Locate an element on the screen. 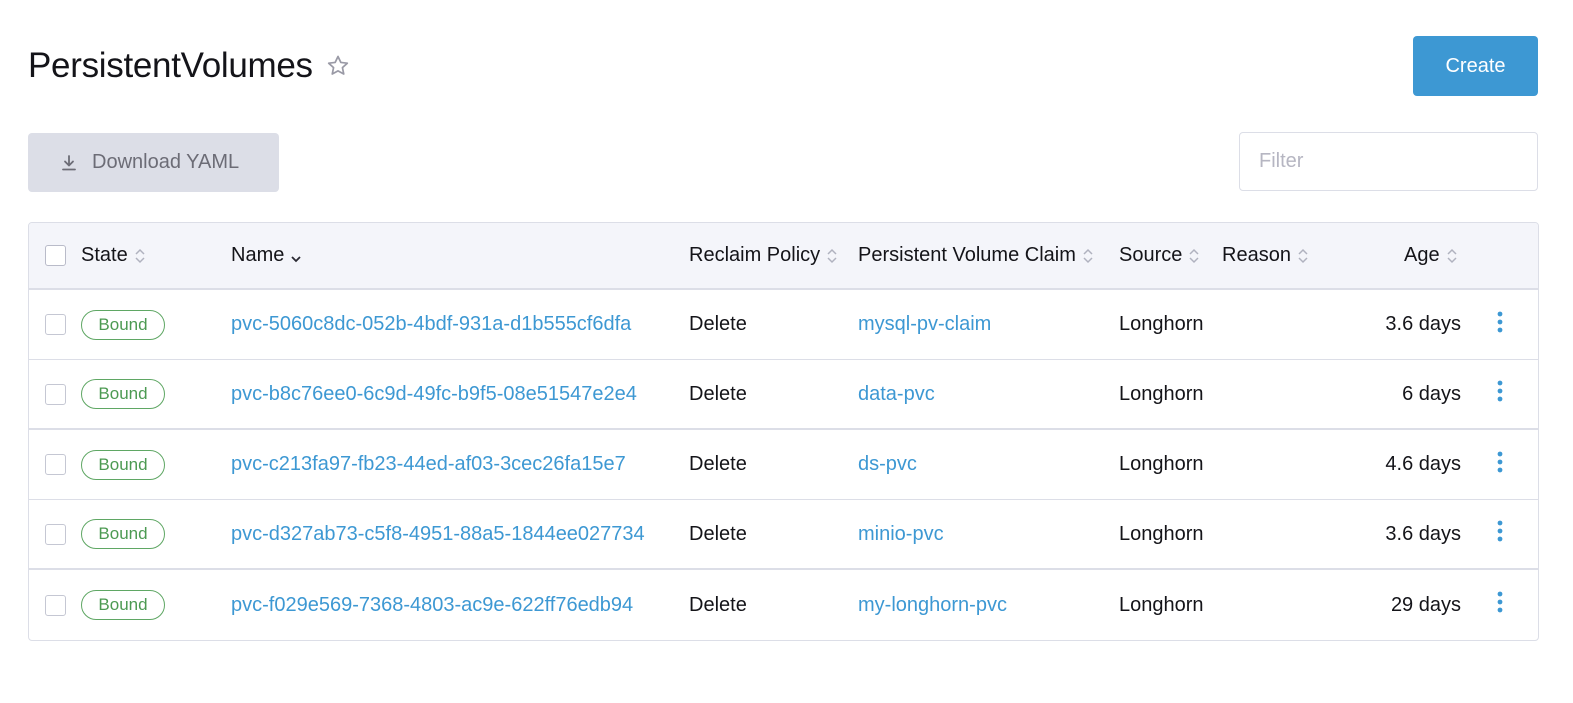 The image size is (1573, 703). pvc-link: minio-pvc is located at coordinates (901, 534).